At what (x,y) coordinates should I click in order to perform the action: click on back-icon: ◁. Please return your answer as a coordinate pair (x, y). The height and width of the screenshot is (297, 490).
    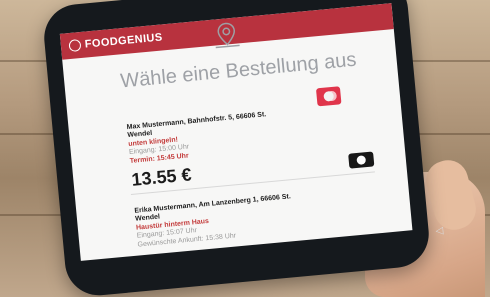
    Looking at the image, I should click on (439, 231).